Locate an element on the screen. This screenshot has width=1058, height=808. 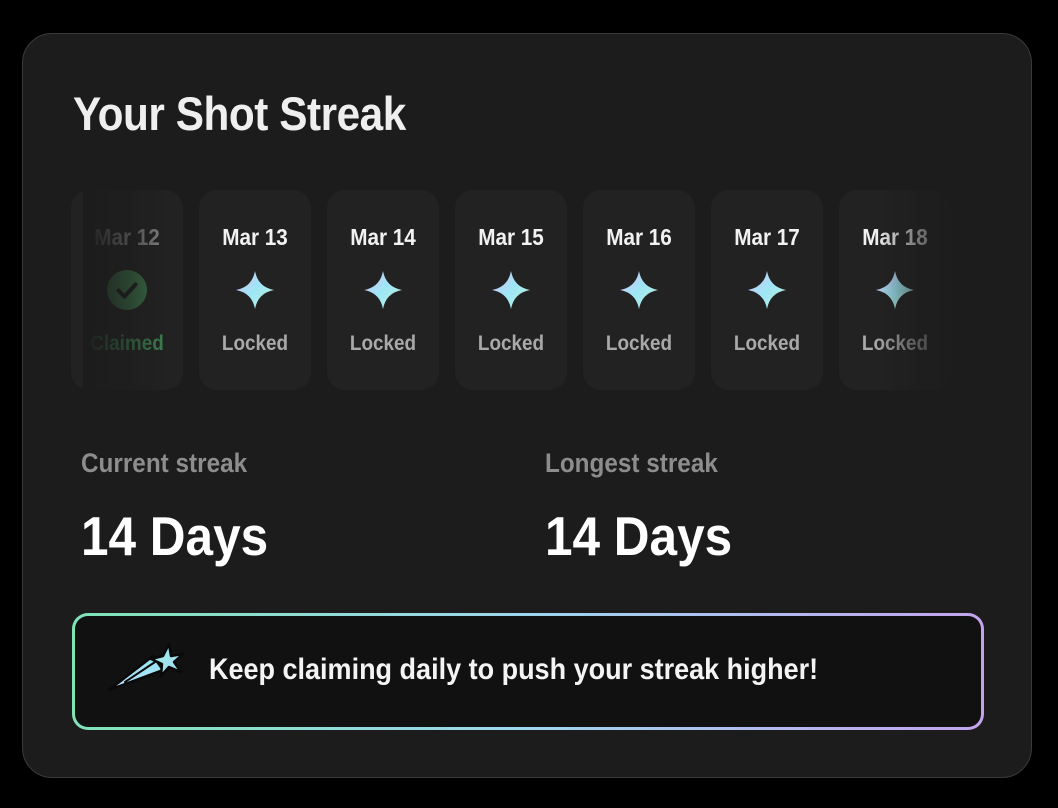
current-streak-label: Current streak is located at coordinates (164, 463).